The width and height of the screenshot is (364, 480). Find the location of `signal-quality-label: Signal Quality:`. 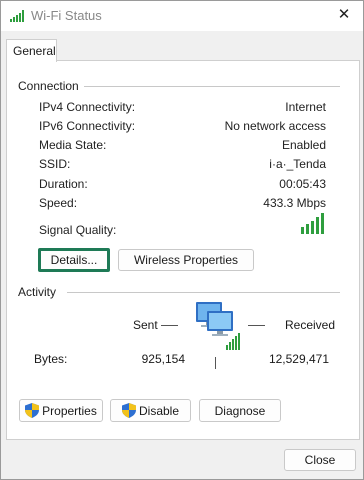

signal-quality-label: Signal Quality: is located at coordinates (78, 230).